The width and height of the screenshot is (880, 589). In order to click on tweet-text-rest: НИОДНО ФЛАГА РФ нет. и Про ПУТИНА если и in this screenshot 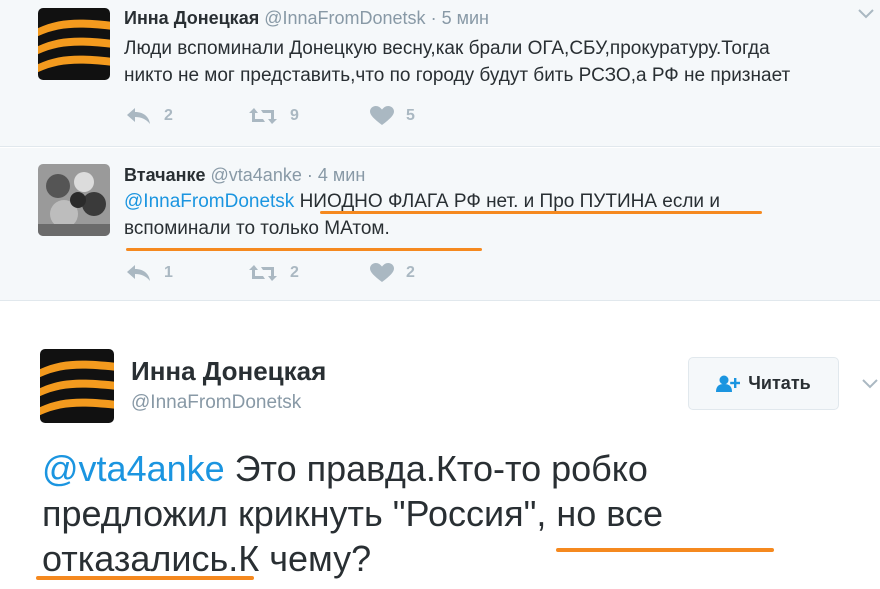, I will do `click(507, 201)`.